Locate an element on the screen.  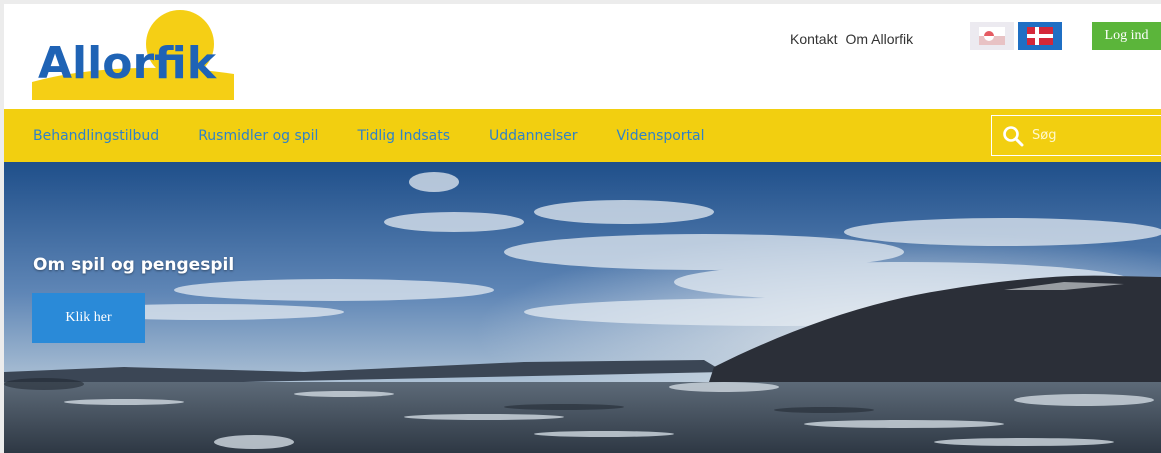
hero-cta-button: Klik her is located at coordinates (88, 318).